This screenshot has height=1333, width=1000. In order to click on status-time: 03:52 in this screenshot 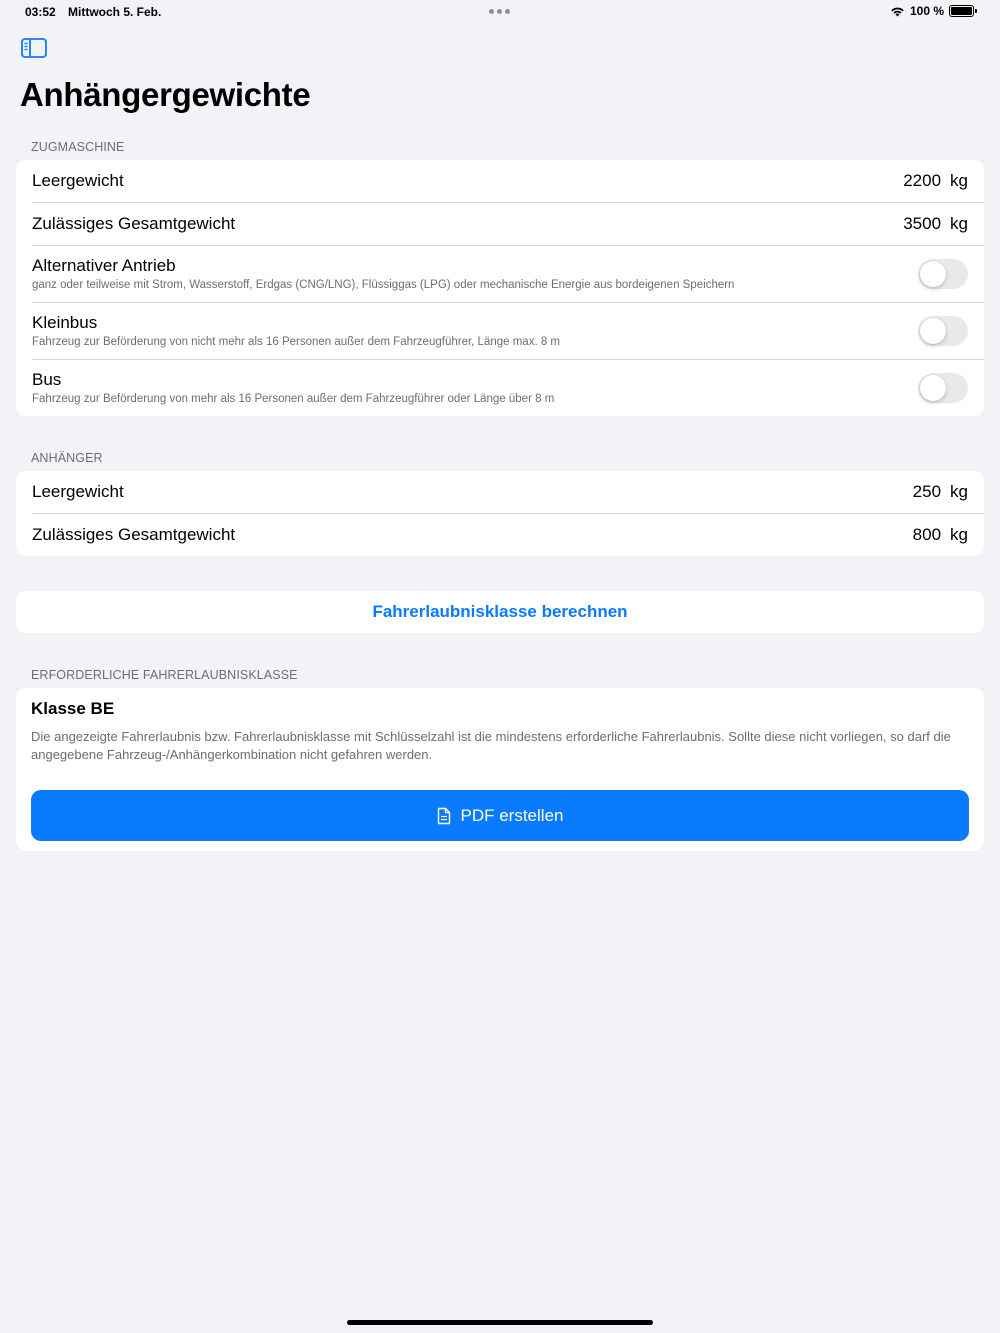, I will do `click(40, 12)`.